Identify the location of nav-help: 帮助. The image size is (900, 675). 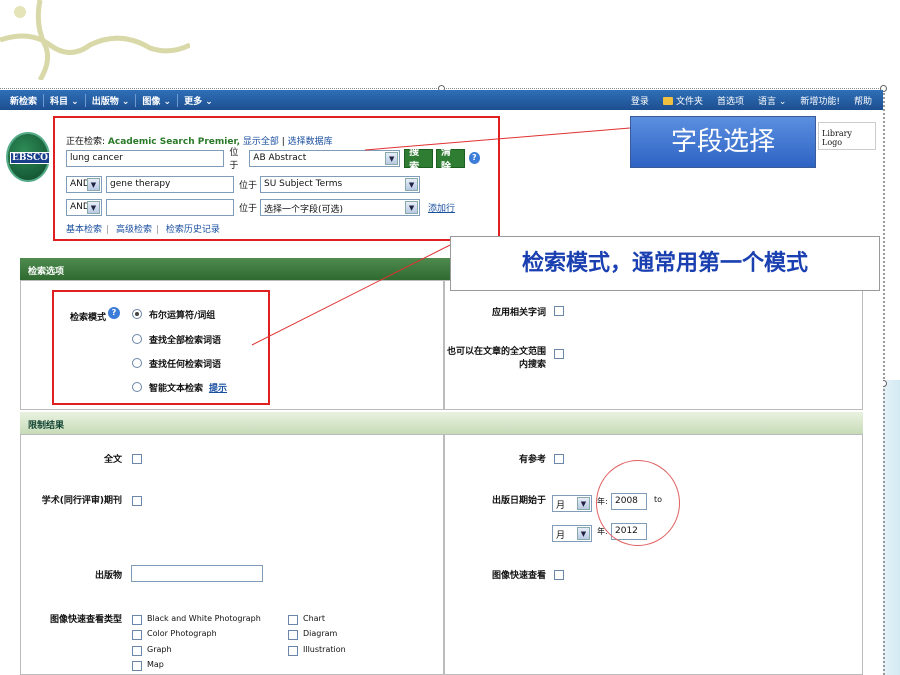
(863, 100).